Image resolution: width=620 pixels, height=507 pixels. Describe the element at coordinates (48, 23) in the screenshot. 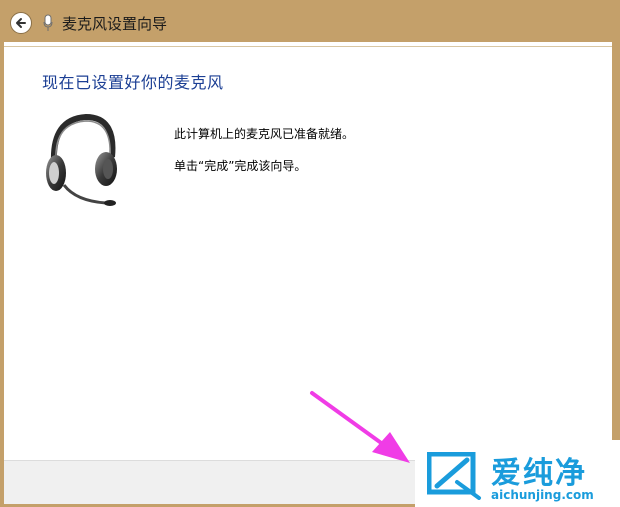

I see `microphone-icon` at that location.